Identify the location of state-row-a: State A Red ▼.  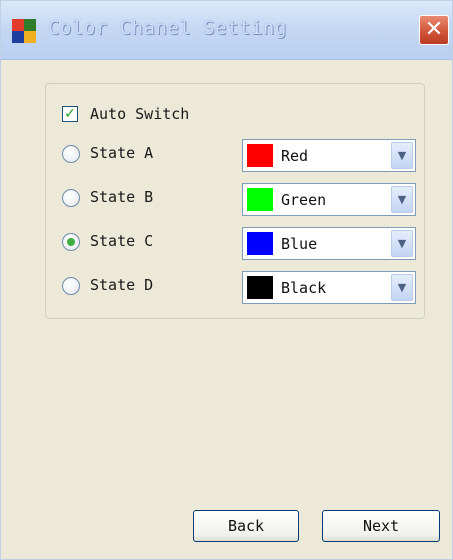
(235, 155).